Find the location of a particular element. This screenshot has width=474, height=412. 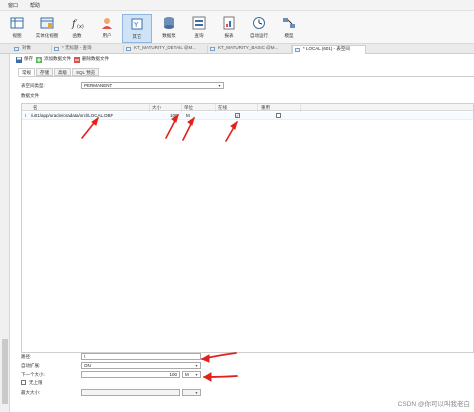

toolbar-model-button: 模型 is located at coordinates (289, 28).